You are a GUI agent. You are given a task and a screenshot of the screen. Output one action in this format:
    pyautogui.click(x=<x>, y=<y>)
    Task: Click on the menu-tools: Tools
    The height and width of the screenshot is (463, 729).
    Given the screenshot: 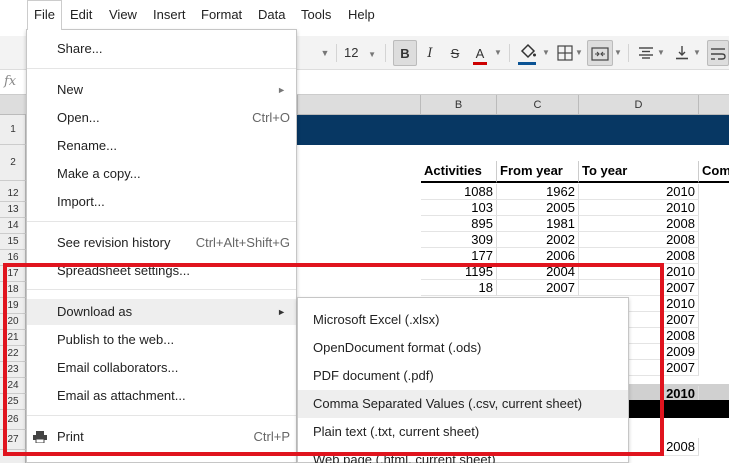 What is the action you would take?
    pyautogui.click(x=316, y=15)
    